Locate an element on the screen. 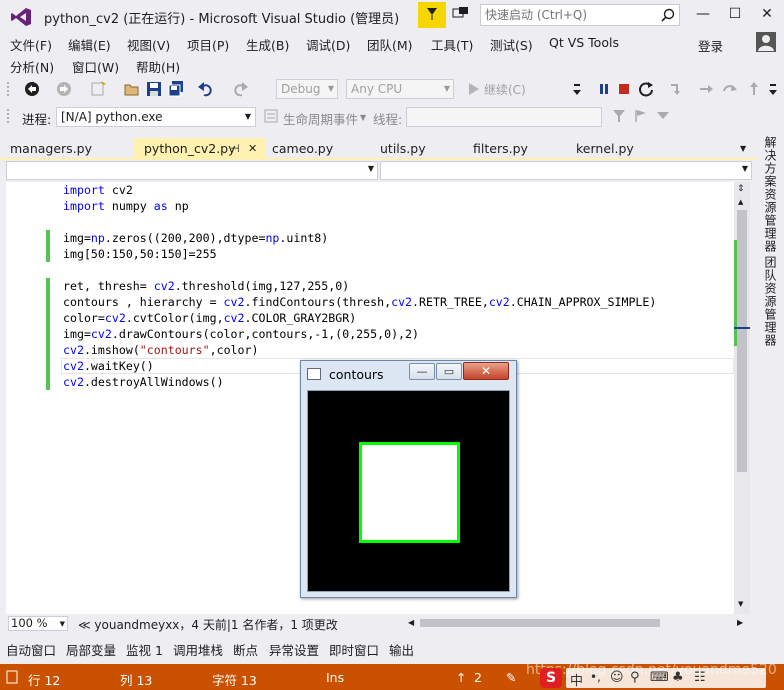 This screenshot has width=784, height=690. menu-debug: 调试(D) is located at coordinates (328, 44).